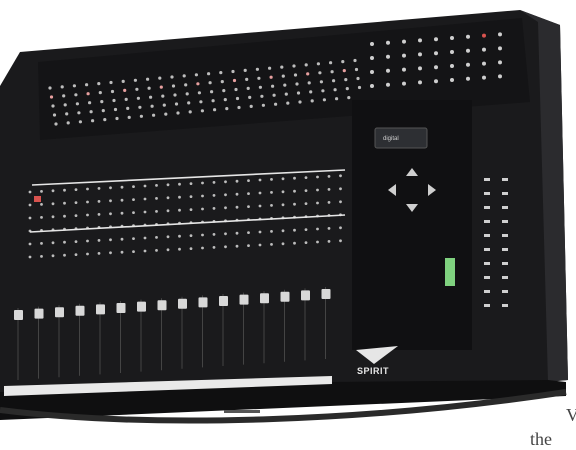  What do you see at coordinates (450, 272) in the screenshot?
I see `level-meter` at bounding box center [450, 272].